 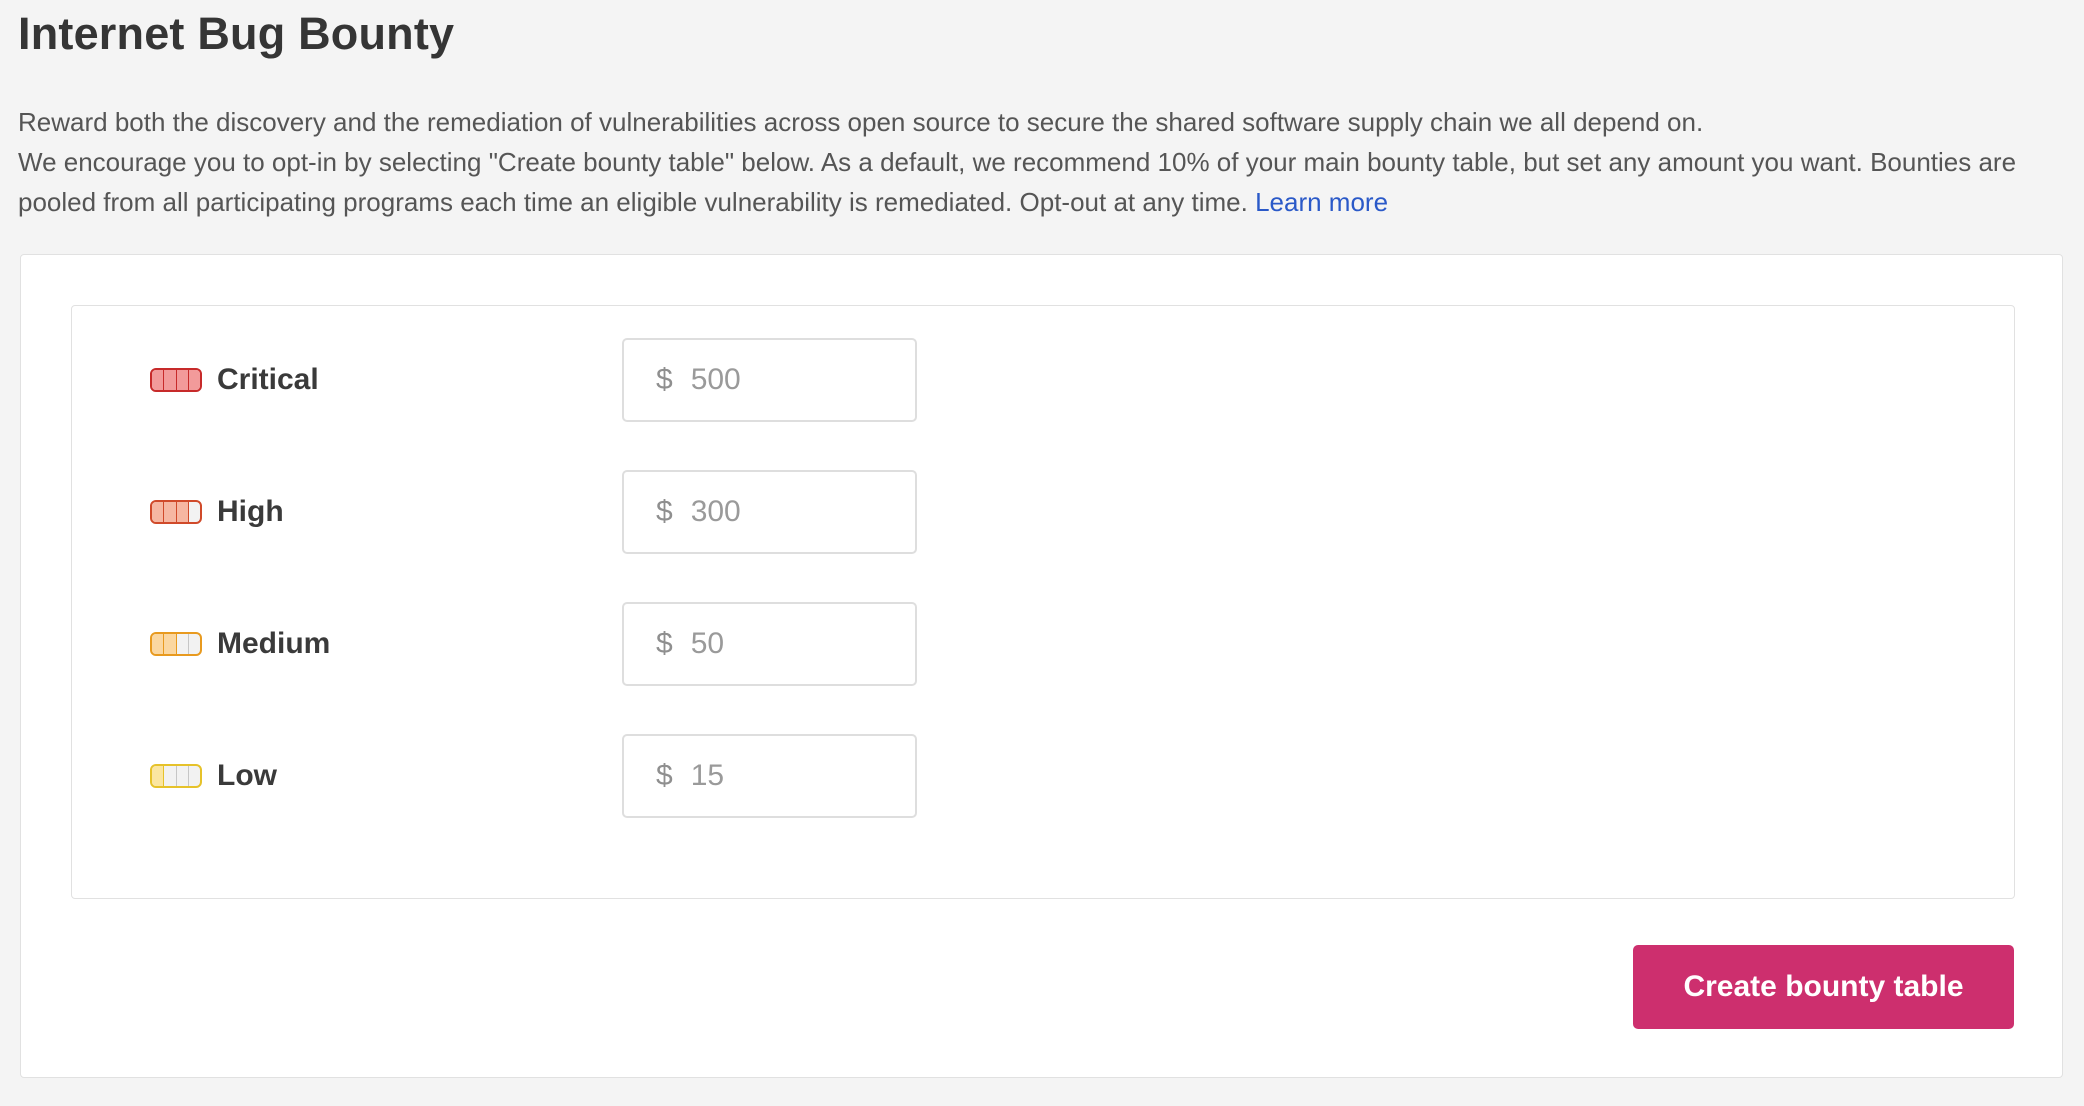 I want to click on severity-cell: High, so click(x=217, y=512).